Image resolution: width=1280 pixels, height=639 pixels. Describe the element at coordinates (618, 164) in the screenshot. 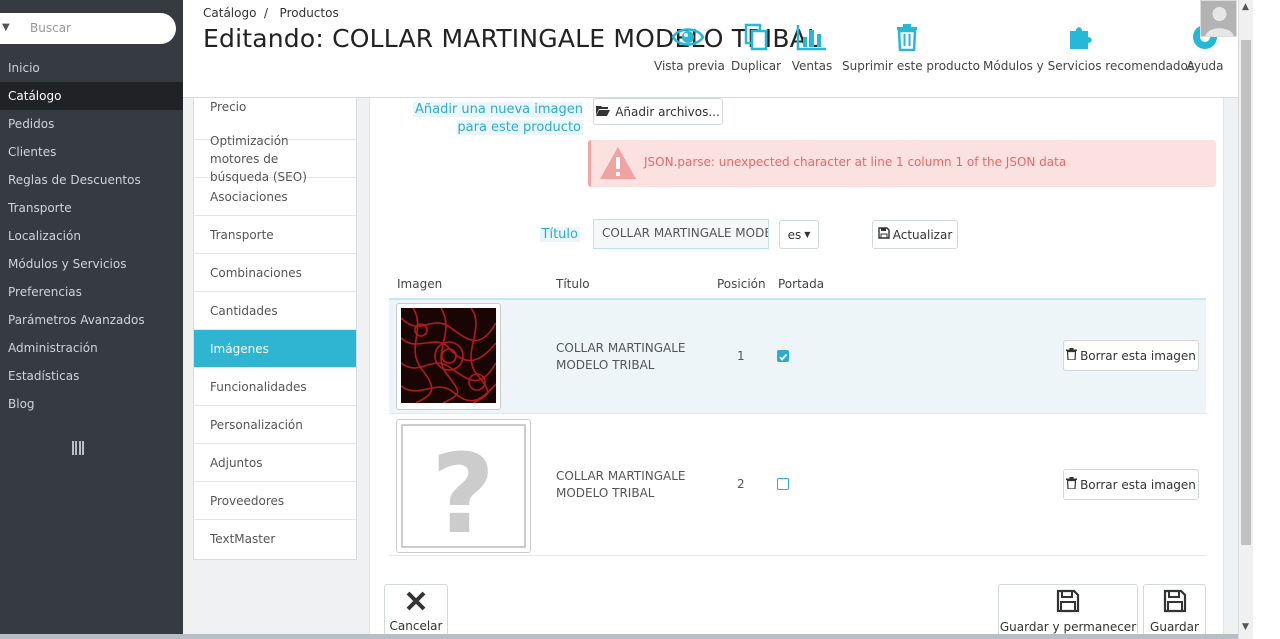

I see `warning-icon` at that location.